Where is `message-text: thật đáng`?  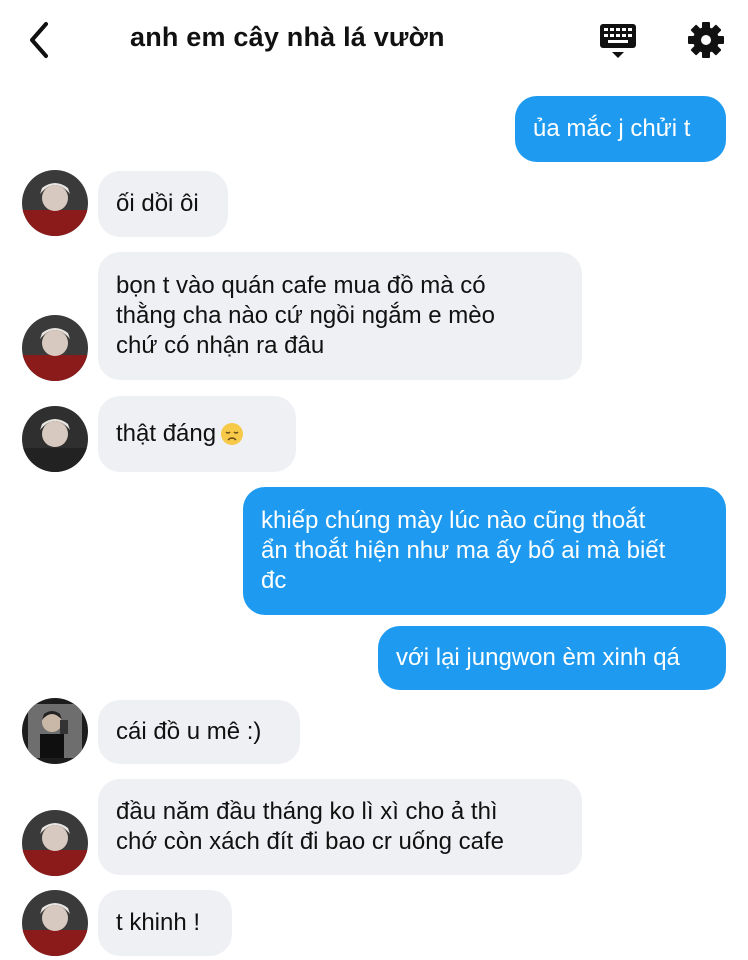
message-text: thật đáng is located at coordinates (166, 433).